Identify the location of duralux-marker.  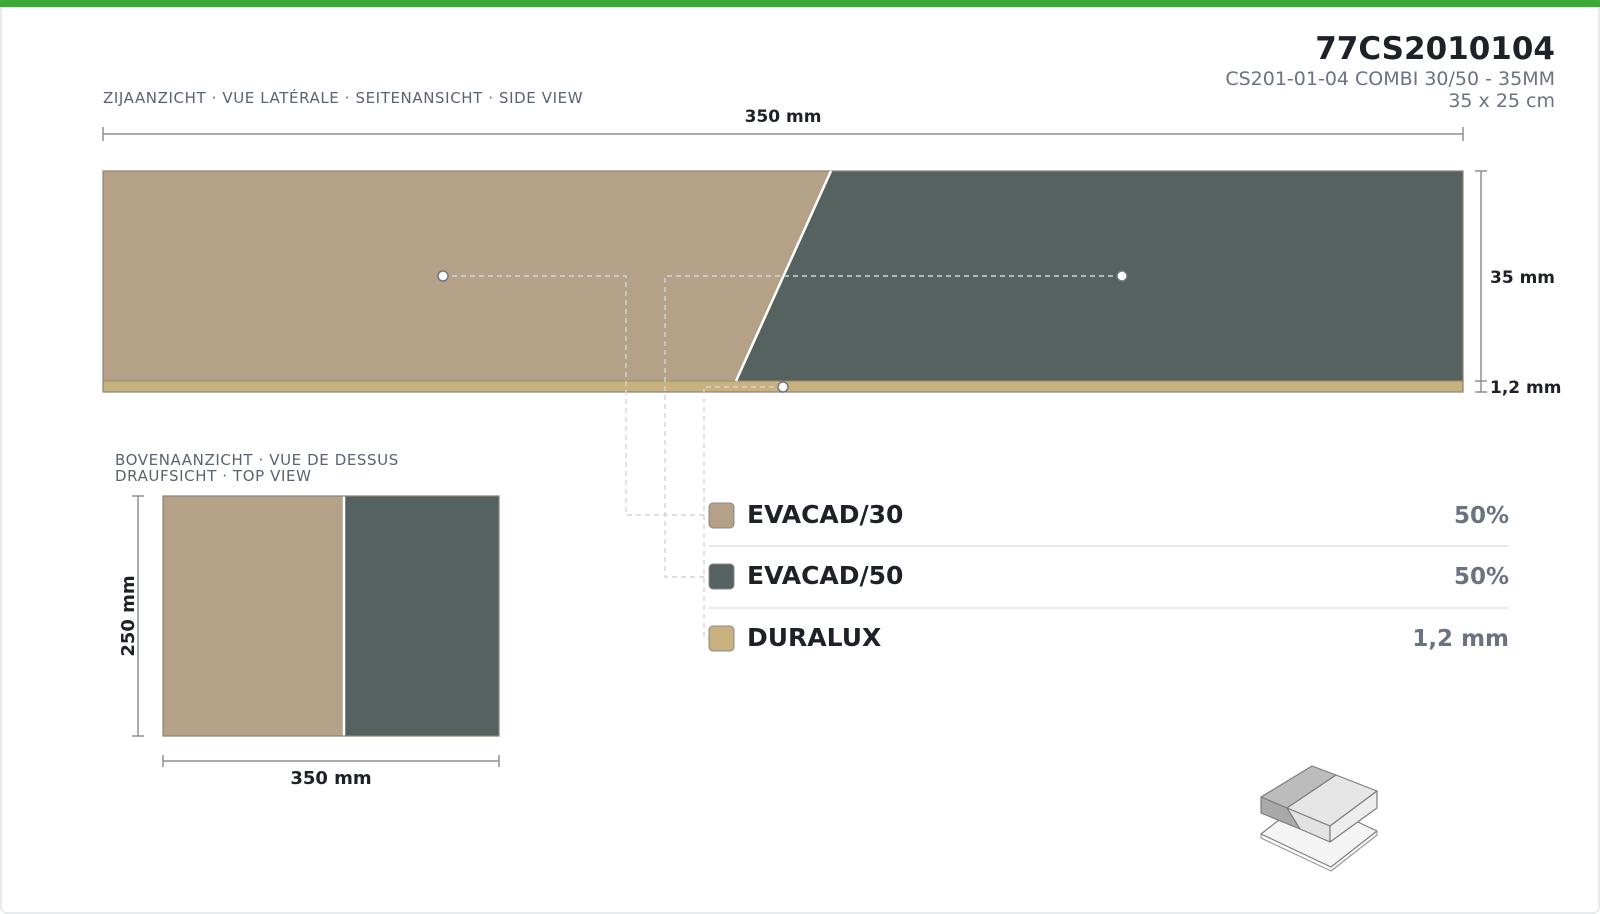
(783, 387).